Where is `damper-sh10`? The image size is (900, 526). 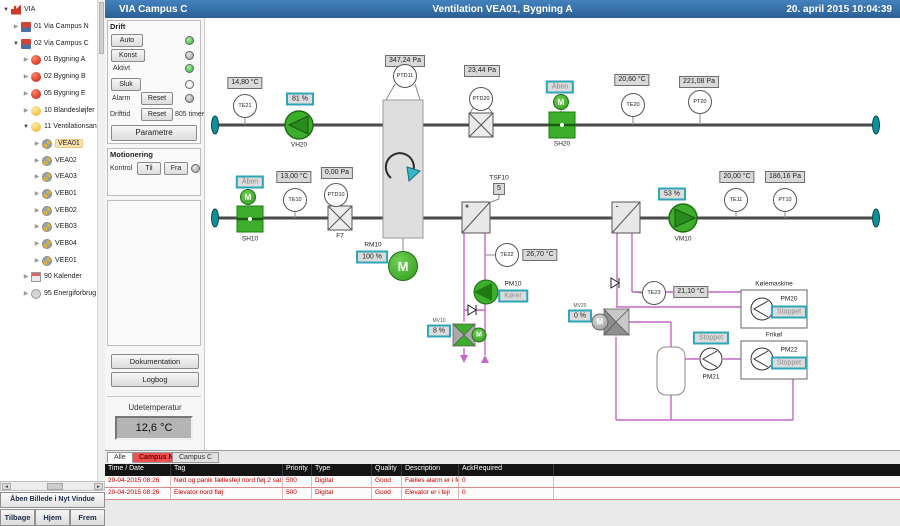 damper-sh10 is located at coordinates (250, 218).